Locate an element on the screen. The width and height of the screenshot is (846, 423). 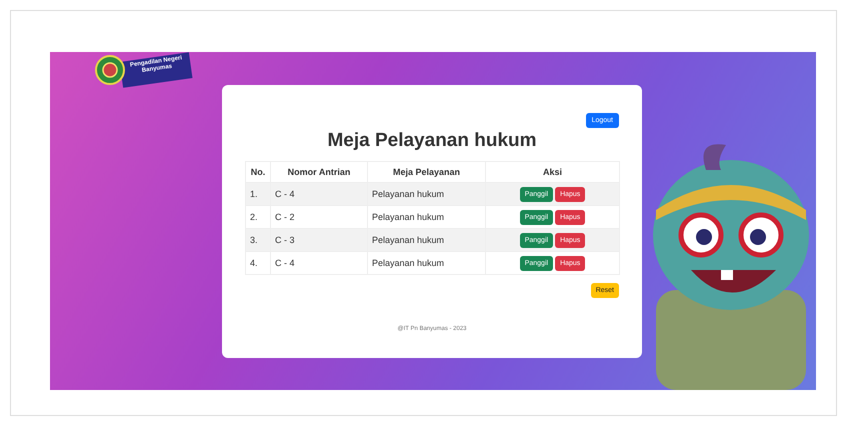
column-header: Aksi is located at coordinates (553, 172).